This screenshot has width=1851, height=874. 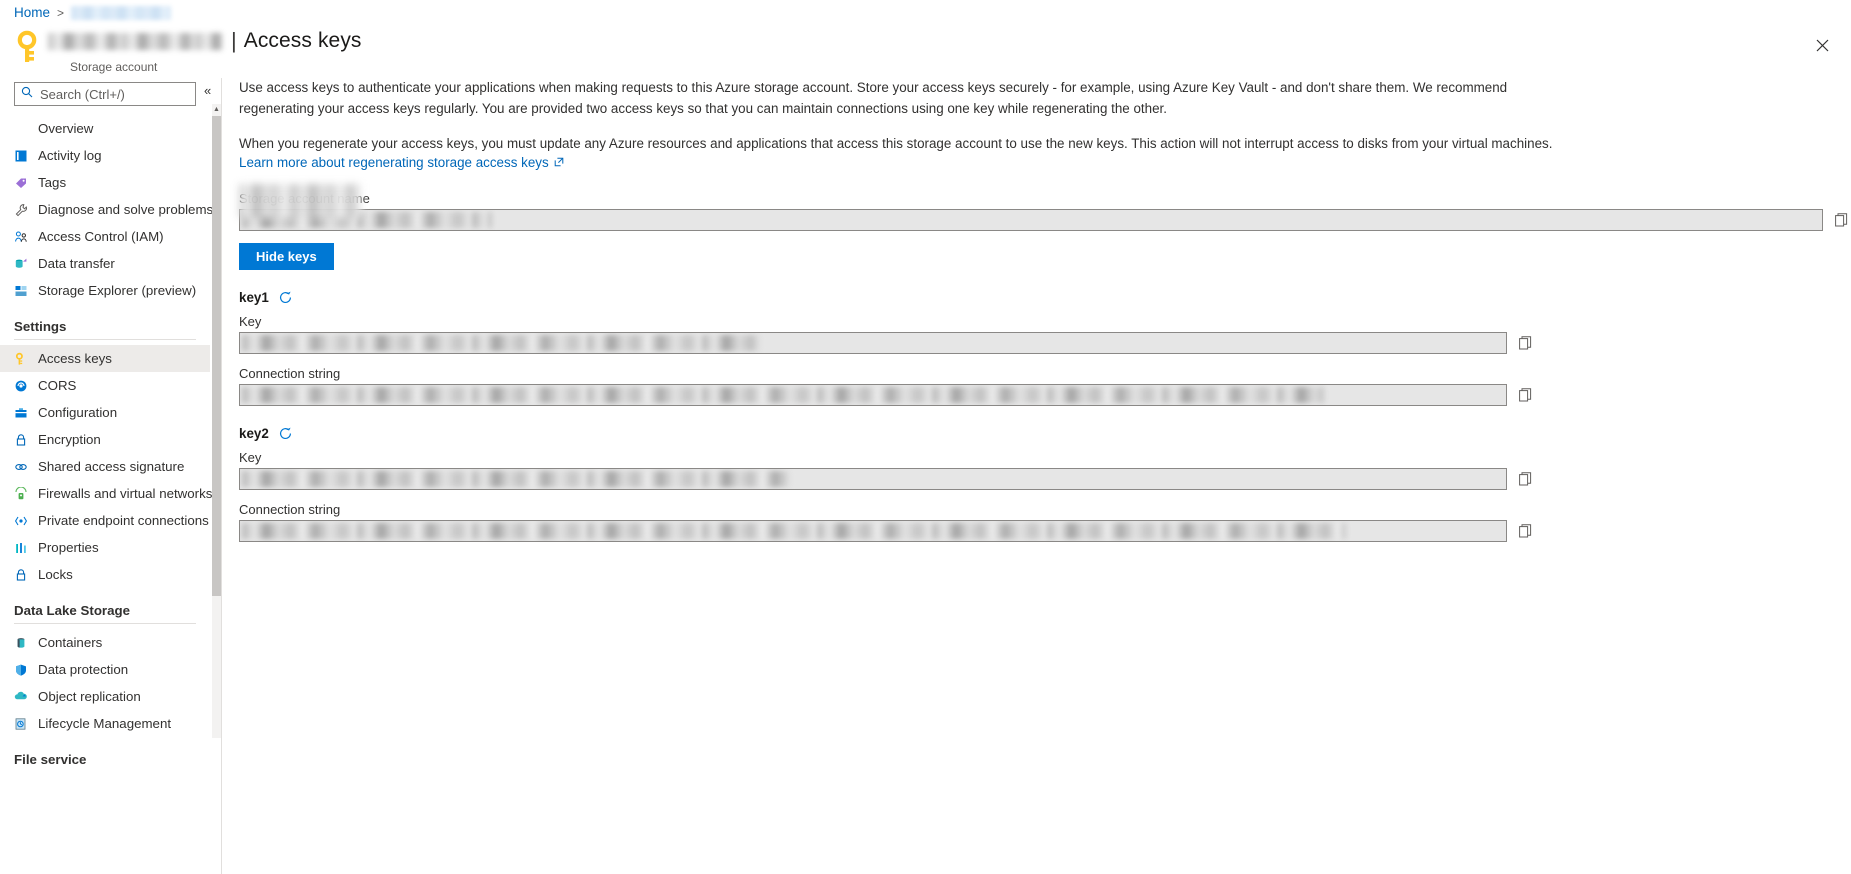 I want to click on sidebar-item-label: Data protection, so click(x=83, y=669).